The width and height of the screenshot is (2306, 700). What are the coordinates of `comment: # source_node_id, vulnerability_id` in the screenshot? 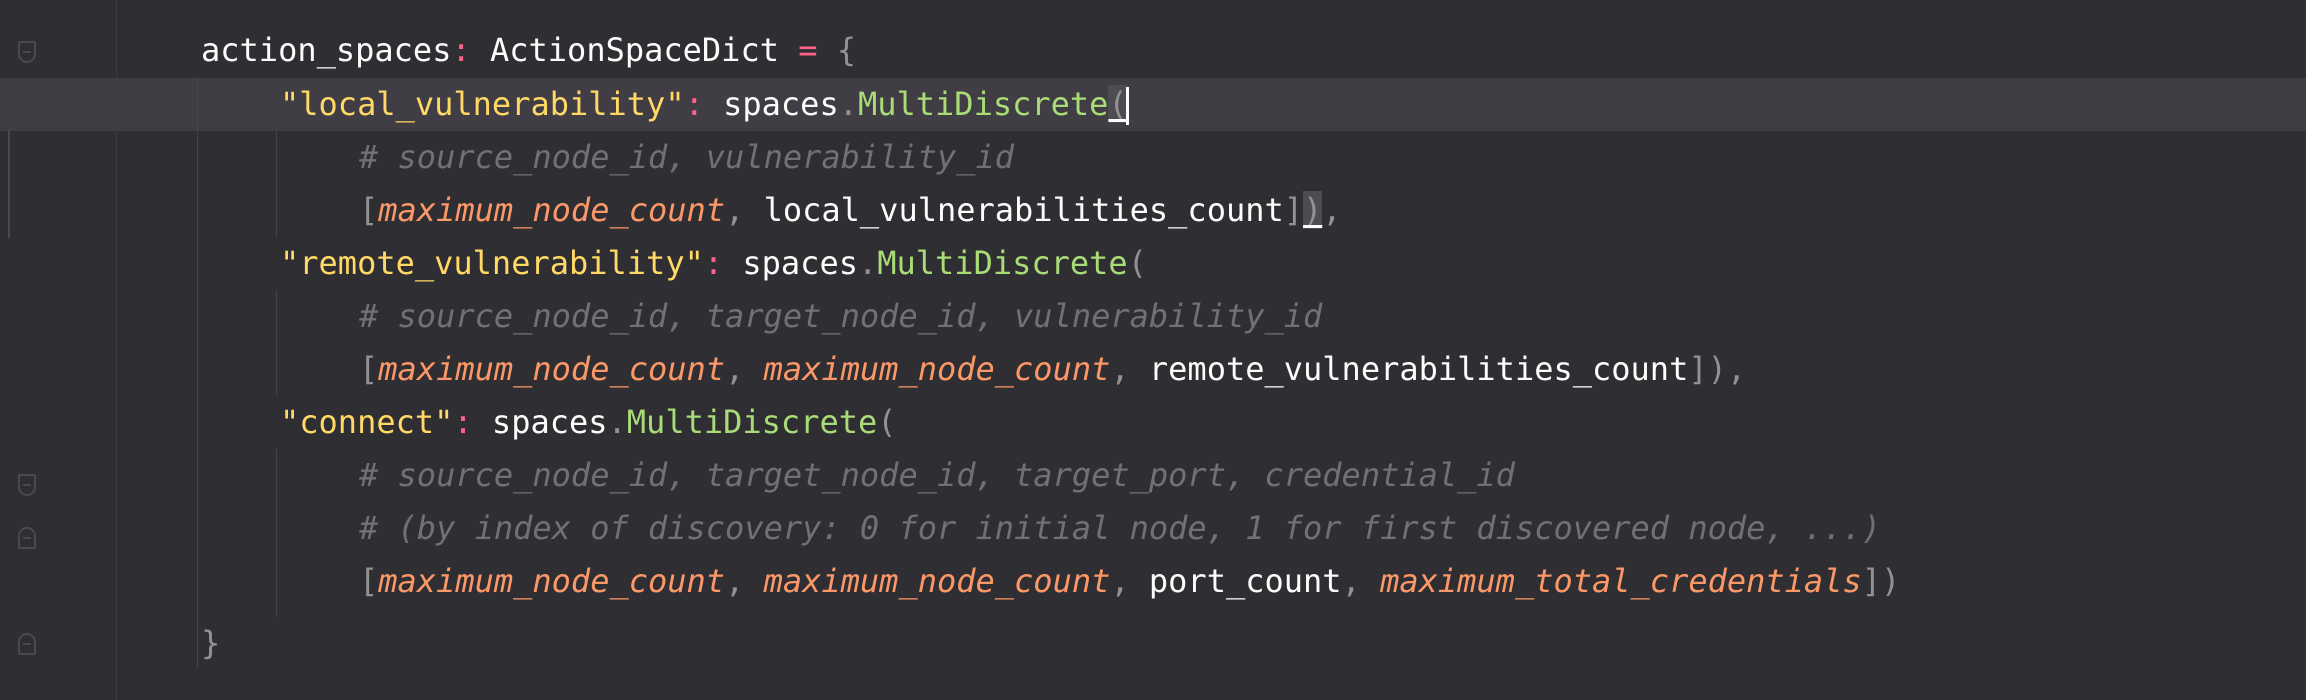 It's located at (687, 157).